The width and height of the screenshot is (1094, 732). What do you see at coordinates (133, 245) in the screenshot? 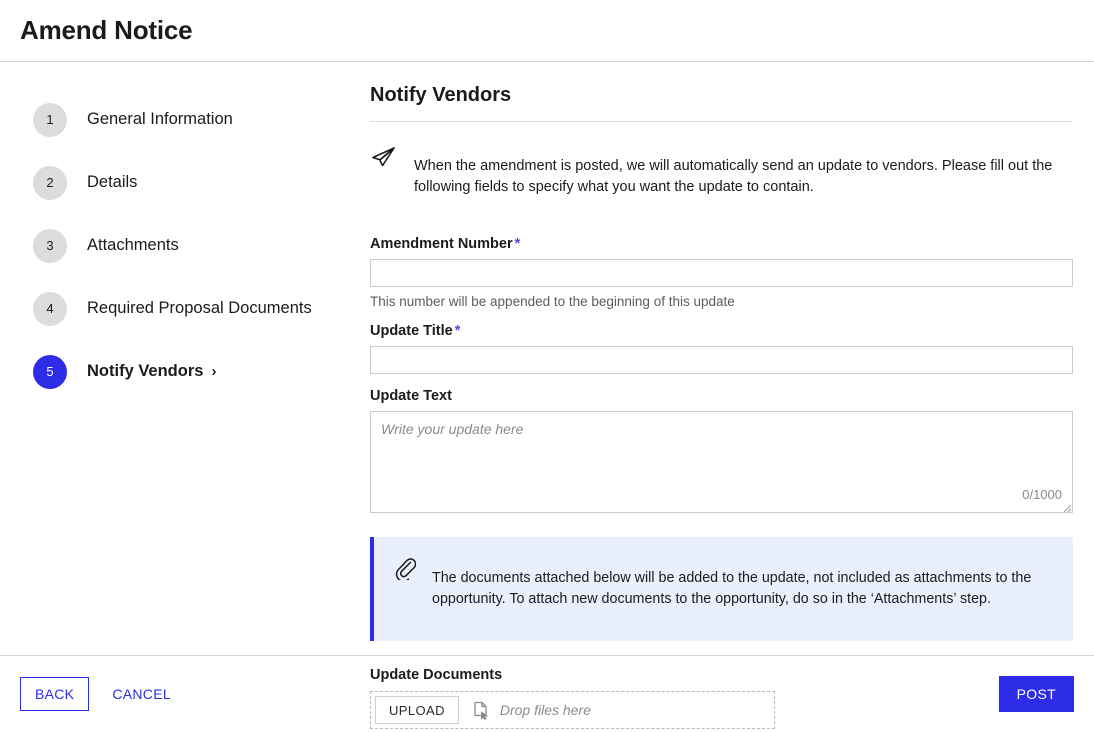
I see `step-label: Attachments` at bounding box center [133, 245].